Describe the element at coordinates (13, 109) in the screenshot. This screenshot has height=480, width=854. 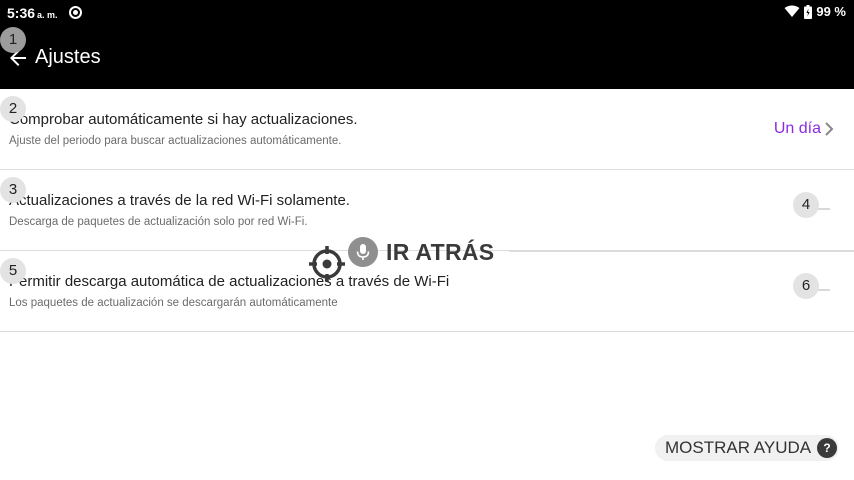
I see `badge-2: 2` at that location.